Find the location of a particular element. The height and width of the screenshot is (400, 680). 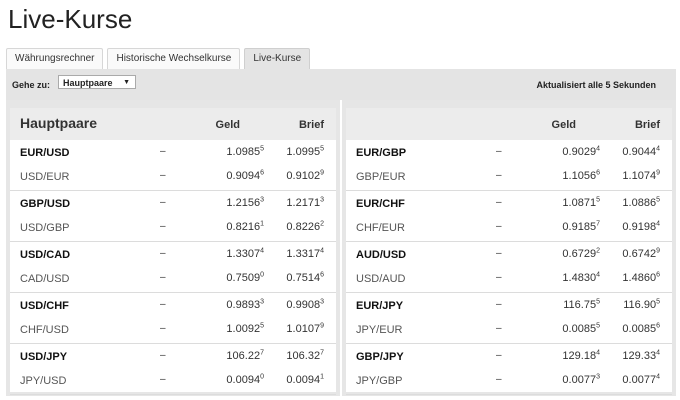

rate-row: GBP/JPY –129.184 129.334 is located at coordinates (509, 356).